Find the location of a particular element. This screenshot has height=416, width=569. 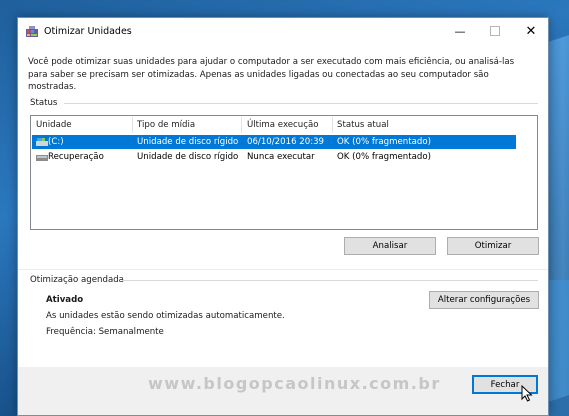

drive-name: Recuperação is located at coordinates (76, 157).